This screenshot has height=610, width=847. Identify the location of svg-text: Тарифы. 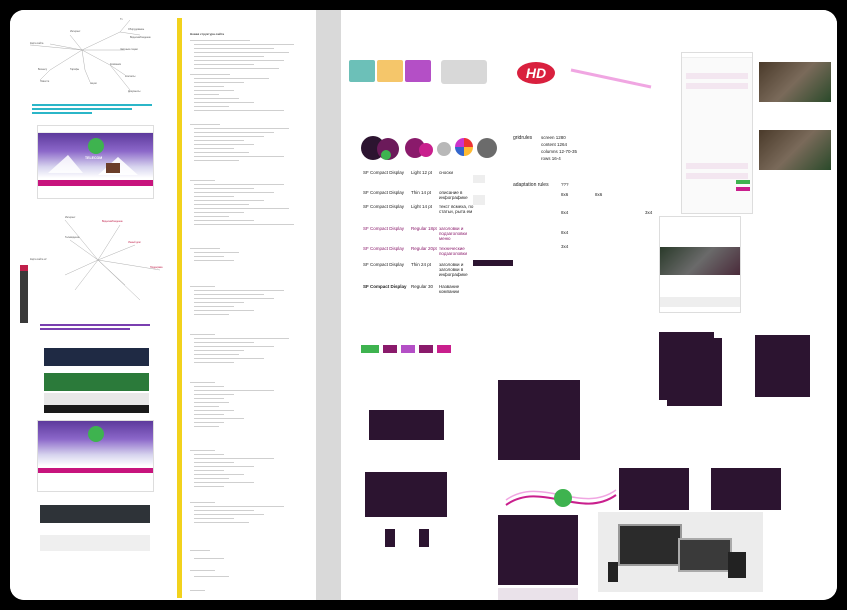
(74, 69).